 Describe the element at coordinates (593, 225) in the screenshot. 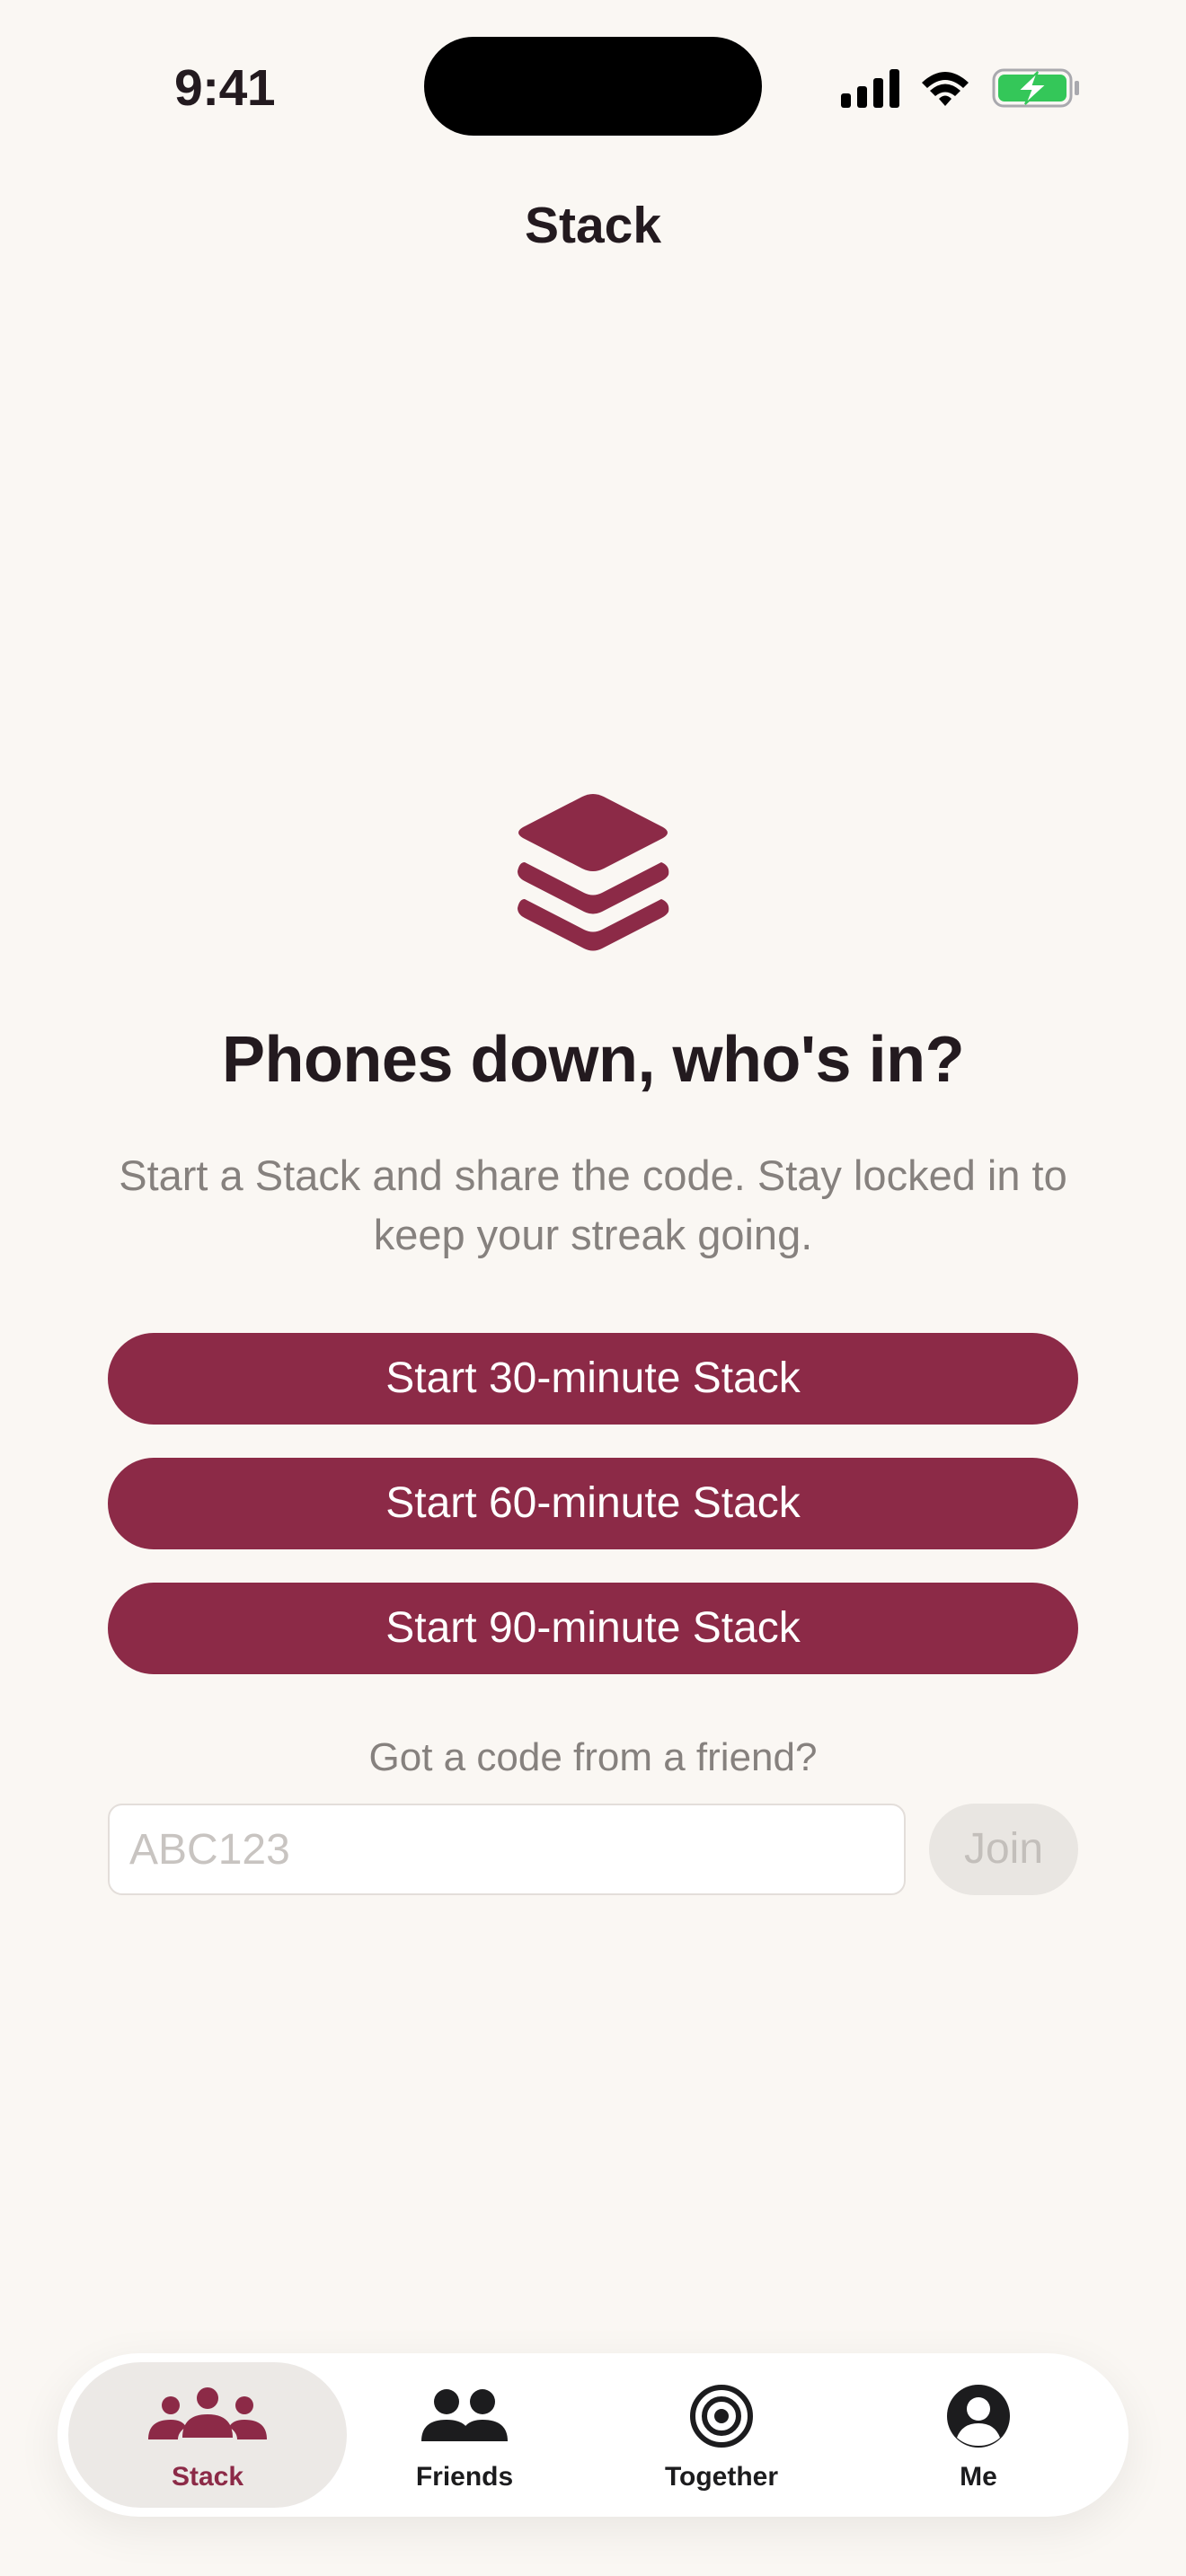

I see `page-title: Stack` at that location.